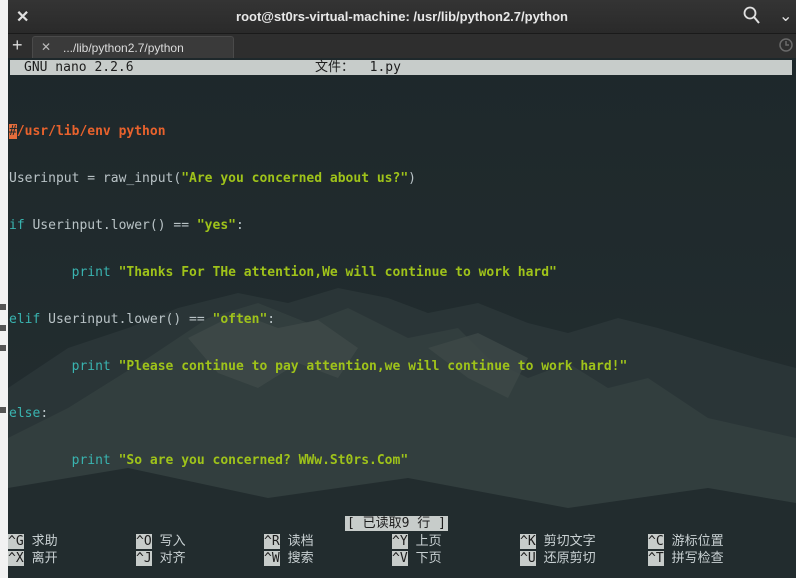 This screenshot has width=796, height=578. What do you see at coordinates (528, 541) in the screenshot?
I see `shortcut-key: ^K` at bounding box center [528, 541].